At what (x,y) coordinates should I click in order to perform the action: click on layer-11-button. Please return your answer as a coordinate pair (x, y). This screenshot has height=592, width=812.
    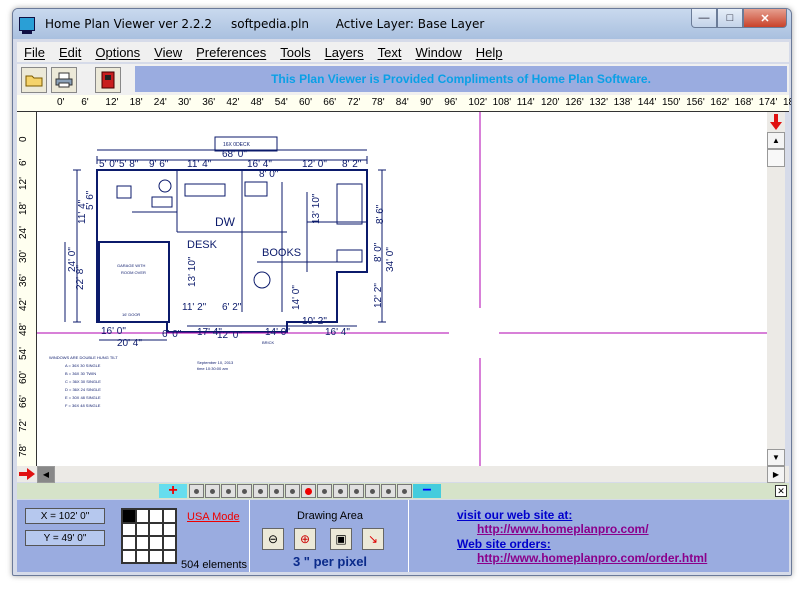
    Looking at the image, I should click on (356, 491).